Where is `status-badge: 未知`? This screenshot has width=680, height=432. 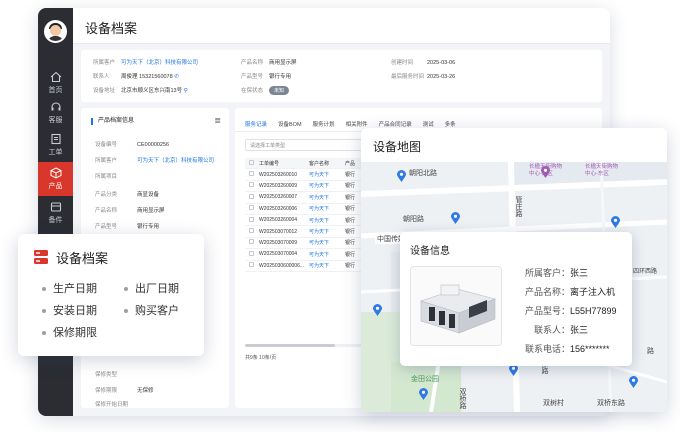 status-badge: 未知 is located at coordinates (279, 90).